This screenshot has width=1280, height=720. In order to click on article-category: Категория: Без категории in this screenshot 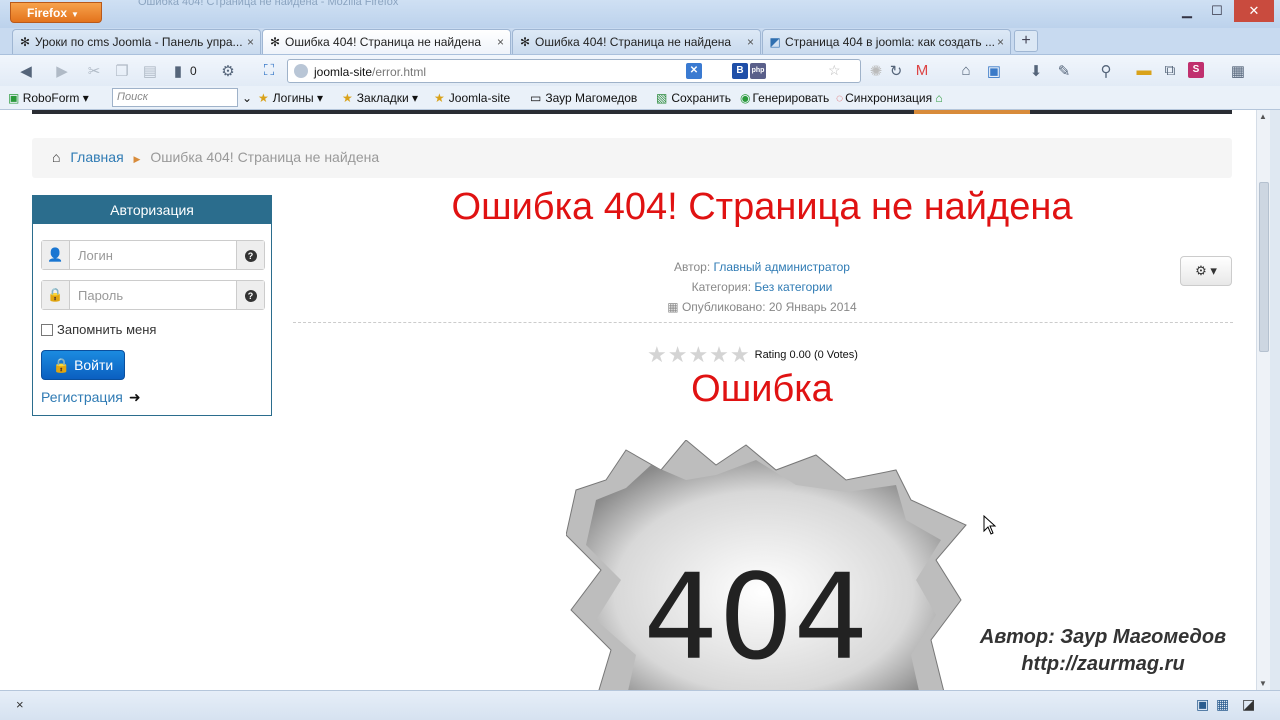, I will do `click(762, 287)`.